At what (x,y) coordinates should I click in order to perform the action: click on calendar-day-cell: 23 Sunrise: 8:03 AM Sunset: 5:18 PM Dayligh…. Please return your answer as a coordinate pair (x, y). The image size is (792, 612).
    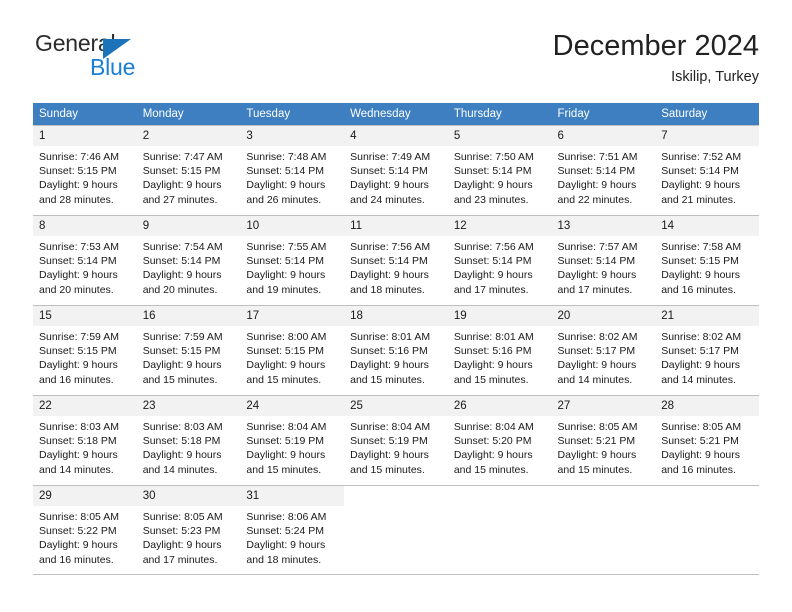
    Looking at the image, I should click on (188, 440).